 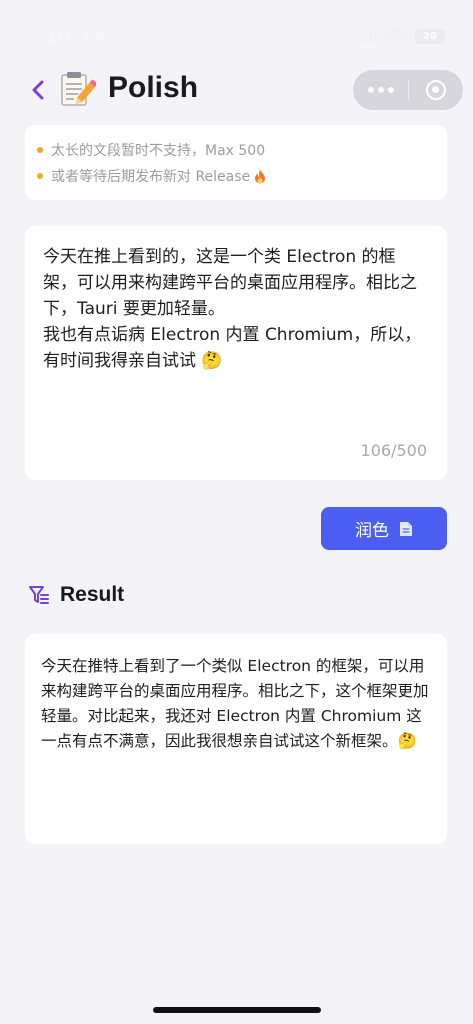 I want to click on notice-item: 或者等待后期发布新对 Release, so click(x=236, y=176).